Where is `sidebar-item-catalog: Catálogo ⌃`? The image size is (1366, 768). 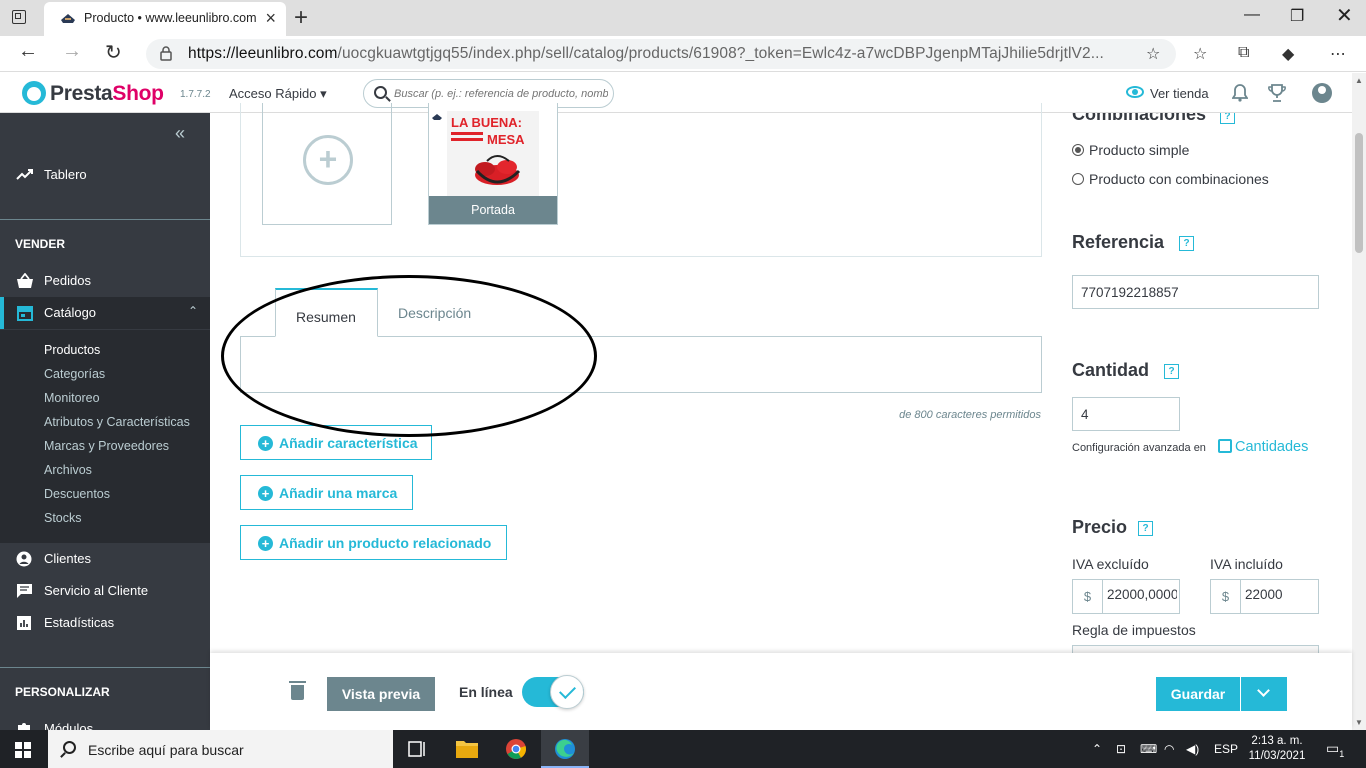 sidebar-item-catalog: Catálogo ⌃ is located at coordinates (105, 313).